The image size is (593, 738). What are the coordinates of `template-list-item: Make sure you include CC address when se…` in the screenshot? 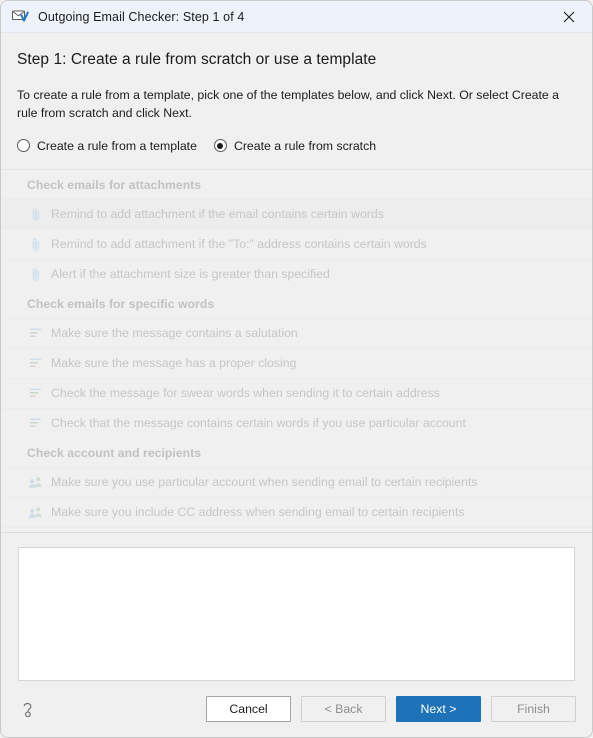 It's located at (296, 511).